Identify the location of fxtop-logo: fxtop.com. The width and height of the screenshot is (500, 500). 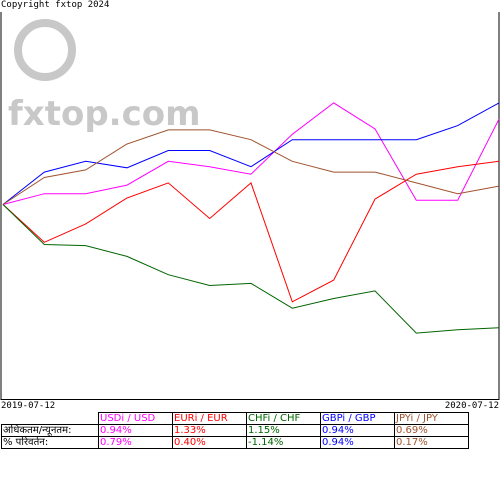
(104, 76).